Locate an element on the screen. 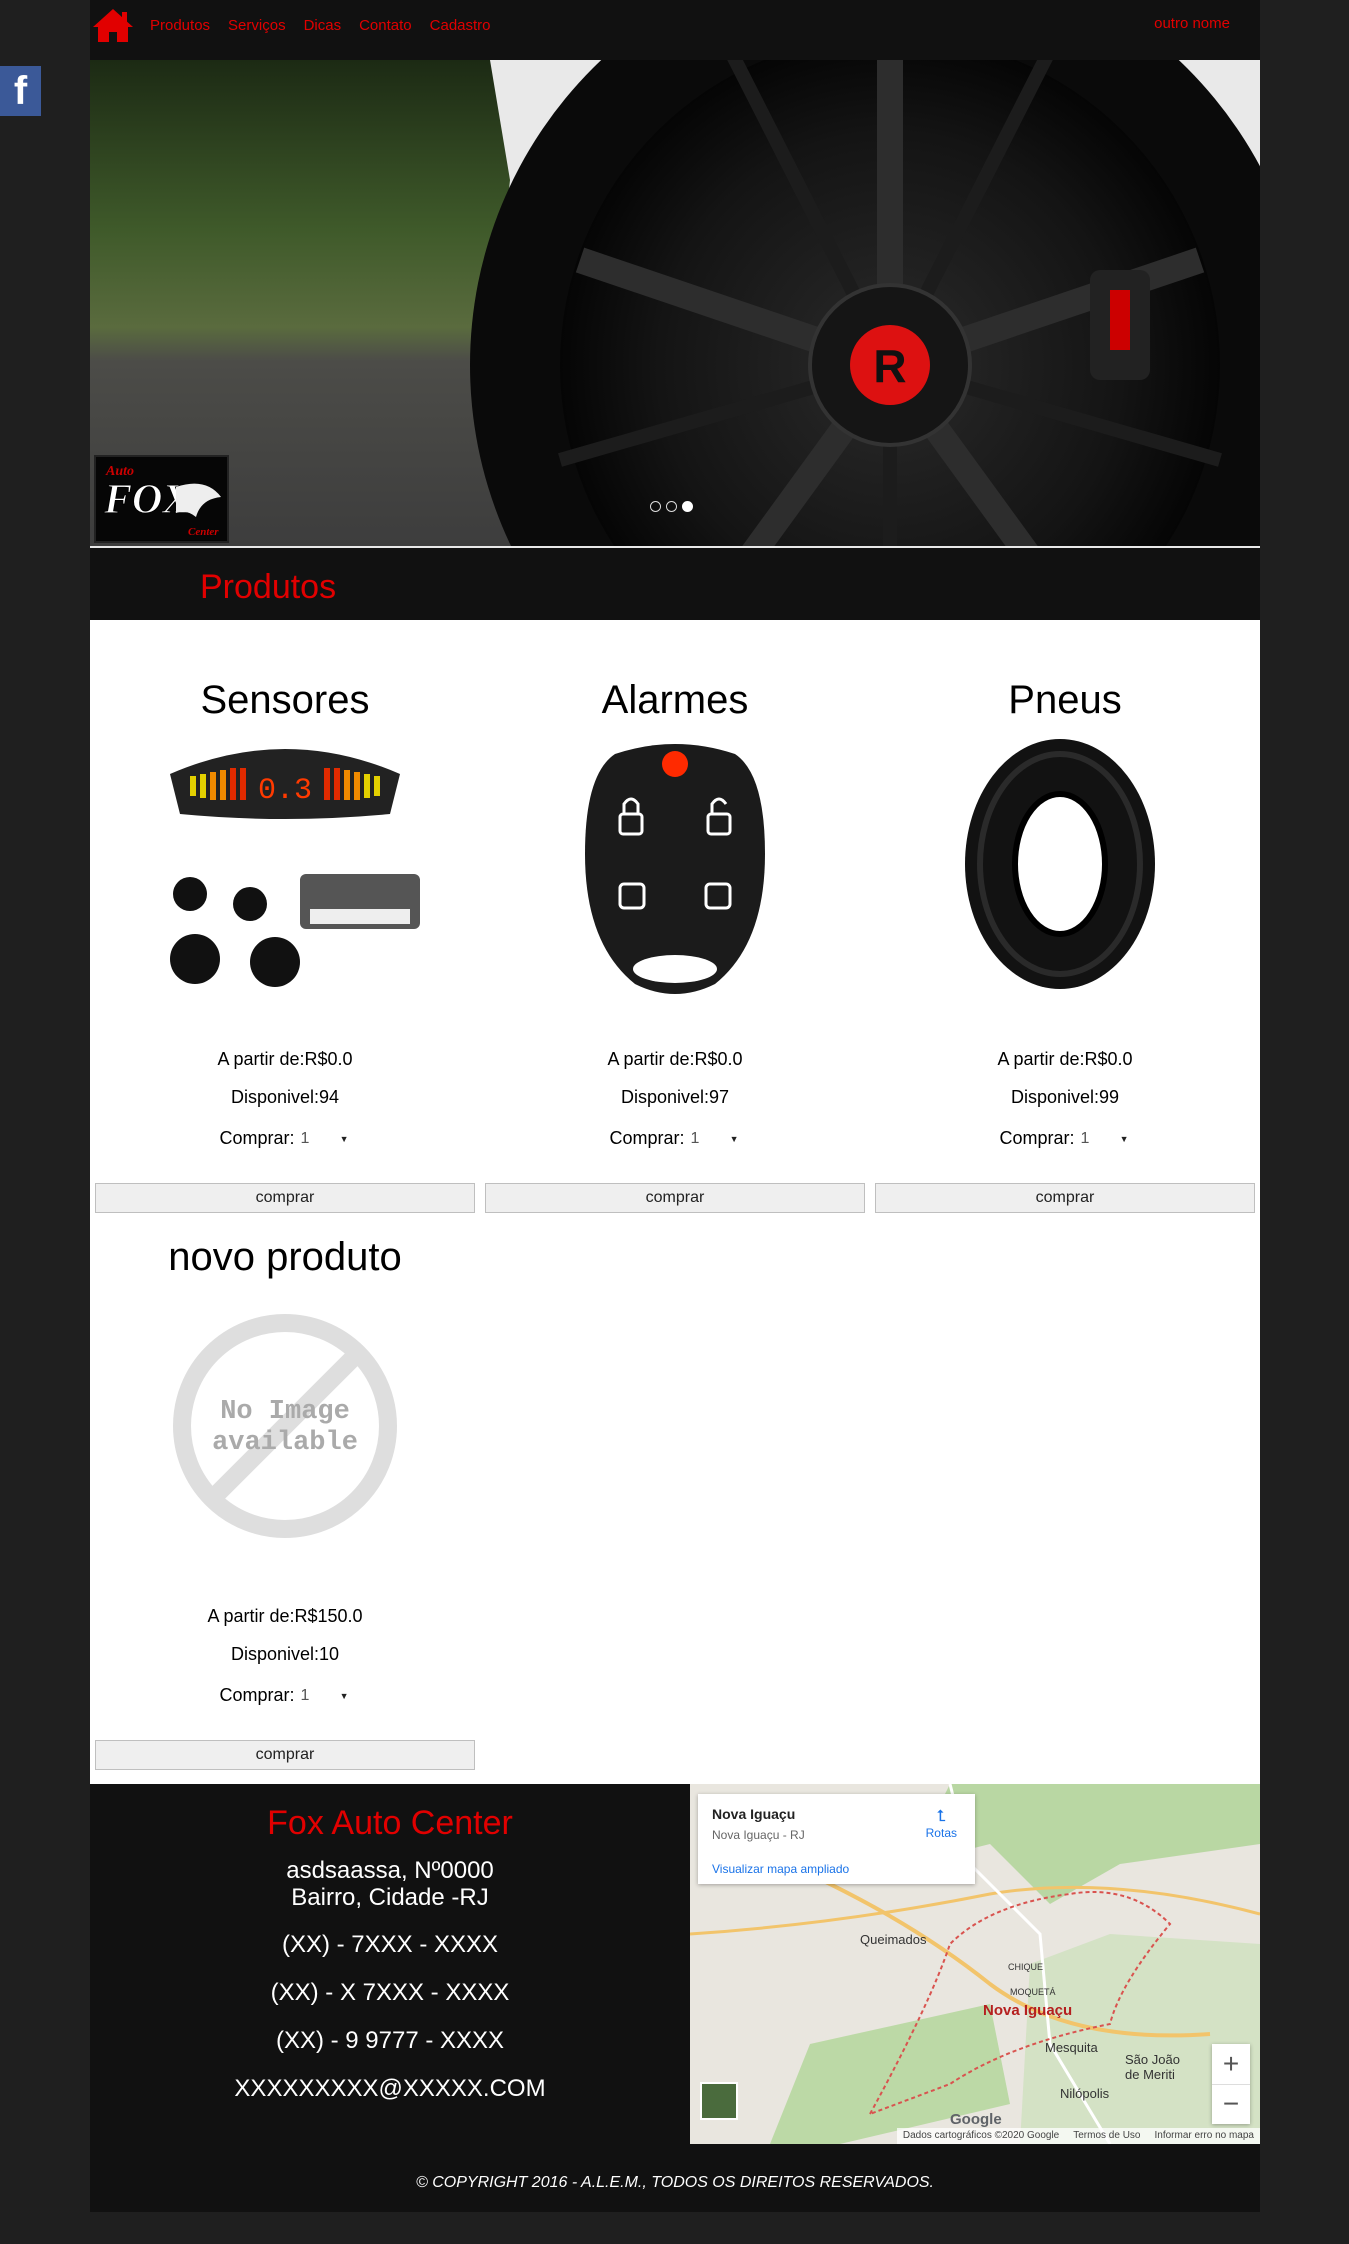 The width and height of the screenshot is (1349, 2244). product-card: Alarmes A partir de:R$0.0 Disponivel:97 is located at coordinates (675, 944).